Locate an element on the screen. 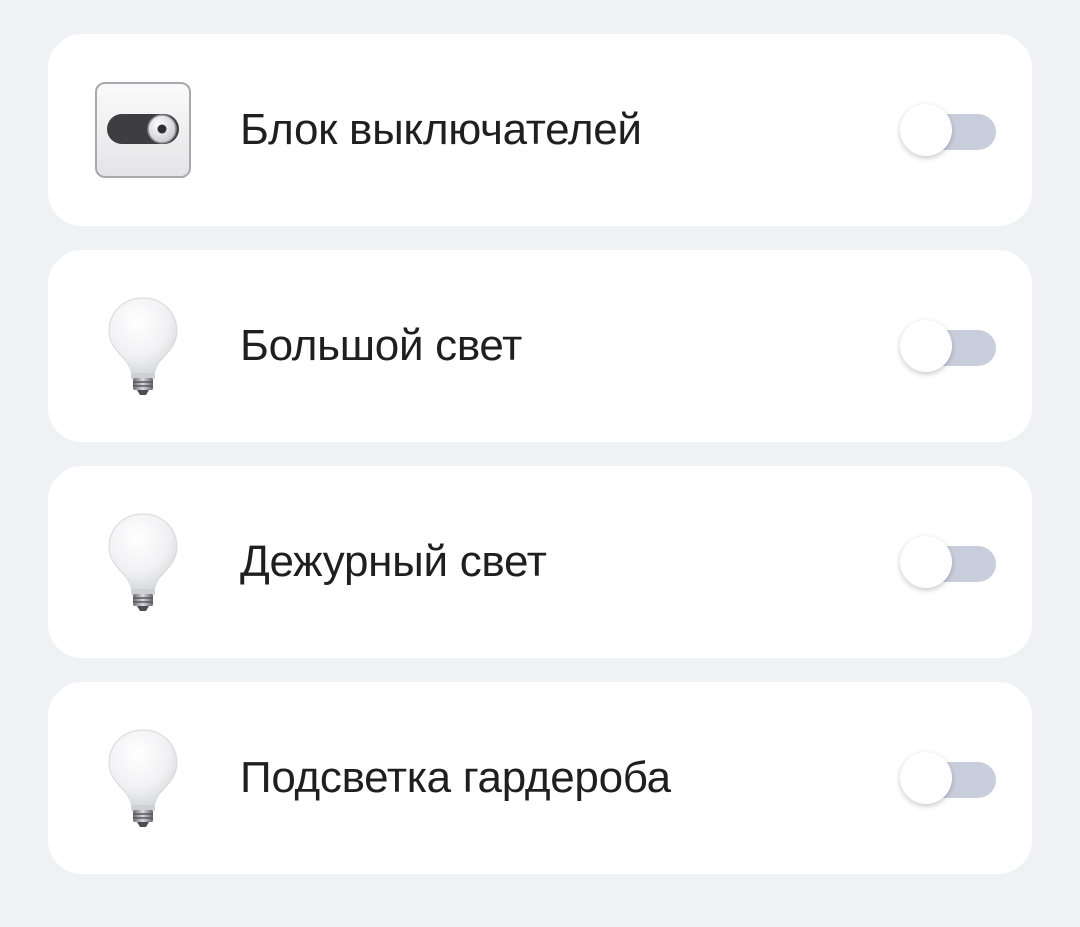  switch-block-icon is located at coordinates (143, 130).